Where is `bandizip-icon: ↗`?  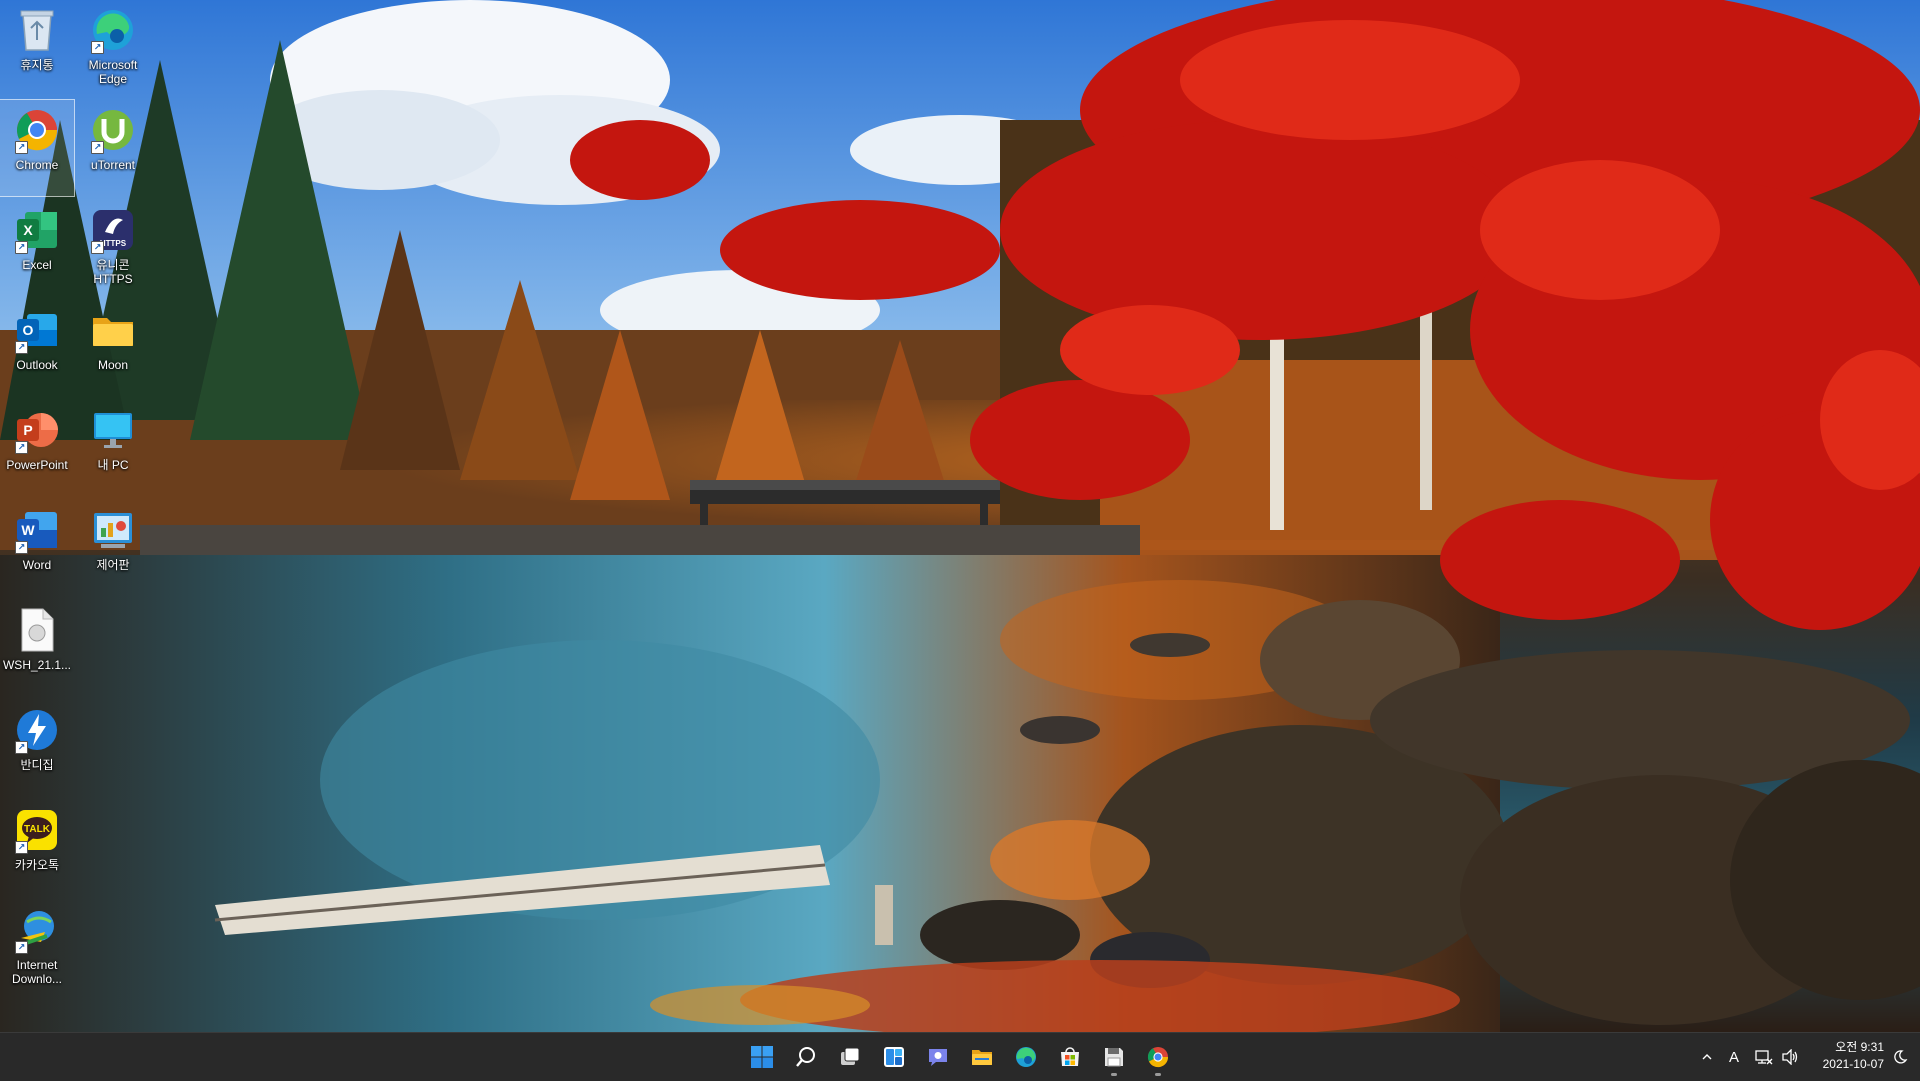
bandizip-icon: ↗ is located at coordinates (37, 730).